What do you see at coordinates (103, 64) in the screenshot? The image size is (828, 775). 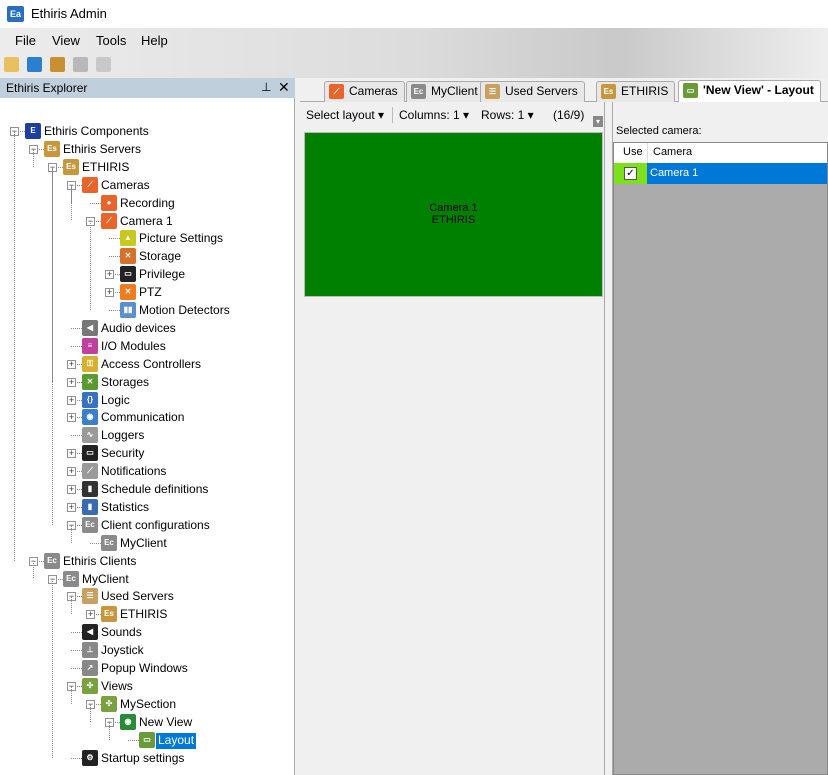 I see `save-all-icon` at bounding box center [103, 64].